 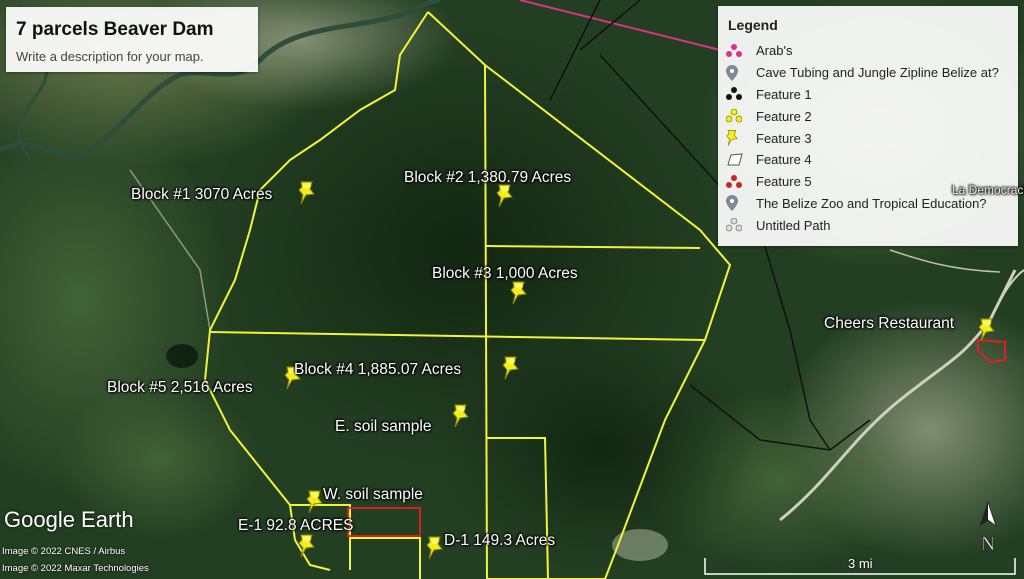 What do you see at coordinates (180, 388) in the screenshot?
I see `placemark-label-block5: Block #5 2,516 Acres` at bounding box center [180, 388].